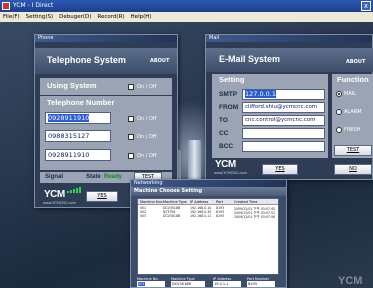 The image size is (373, 288). What do you see at coordinates (59, 203) in the screenshot?
I see `phone-logo-url: www.YCMCNC.com` at bounding box center [59, 203].